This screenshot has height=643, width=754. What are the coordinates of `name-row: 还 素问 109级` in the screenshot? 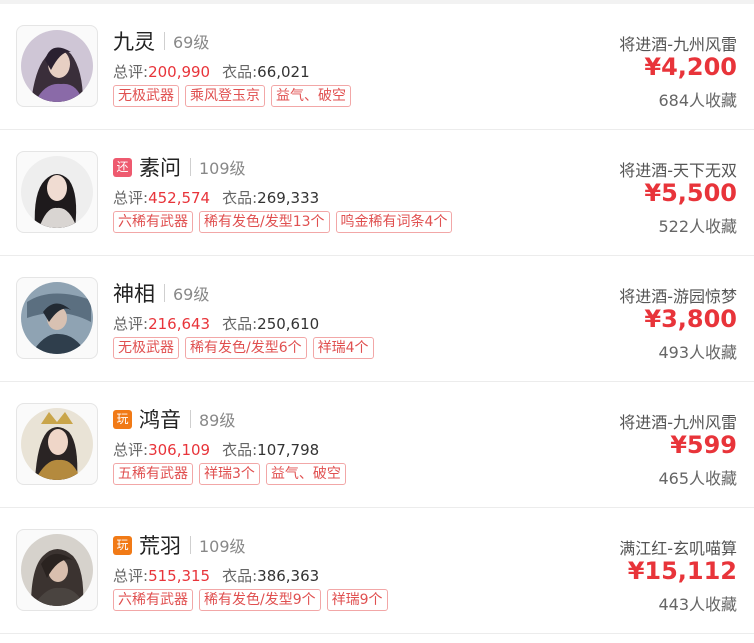 It's located at (179, 167).